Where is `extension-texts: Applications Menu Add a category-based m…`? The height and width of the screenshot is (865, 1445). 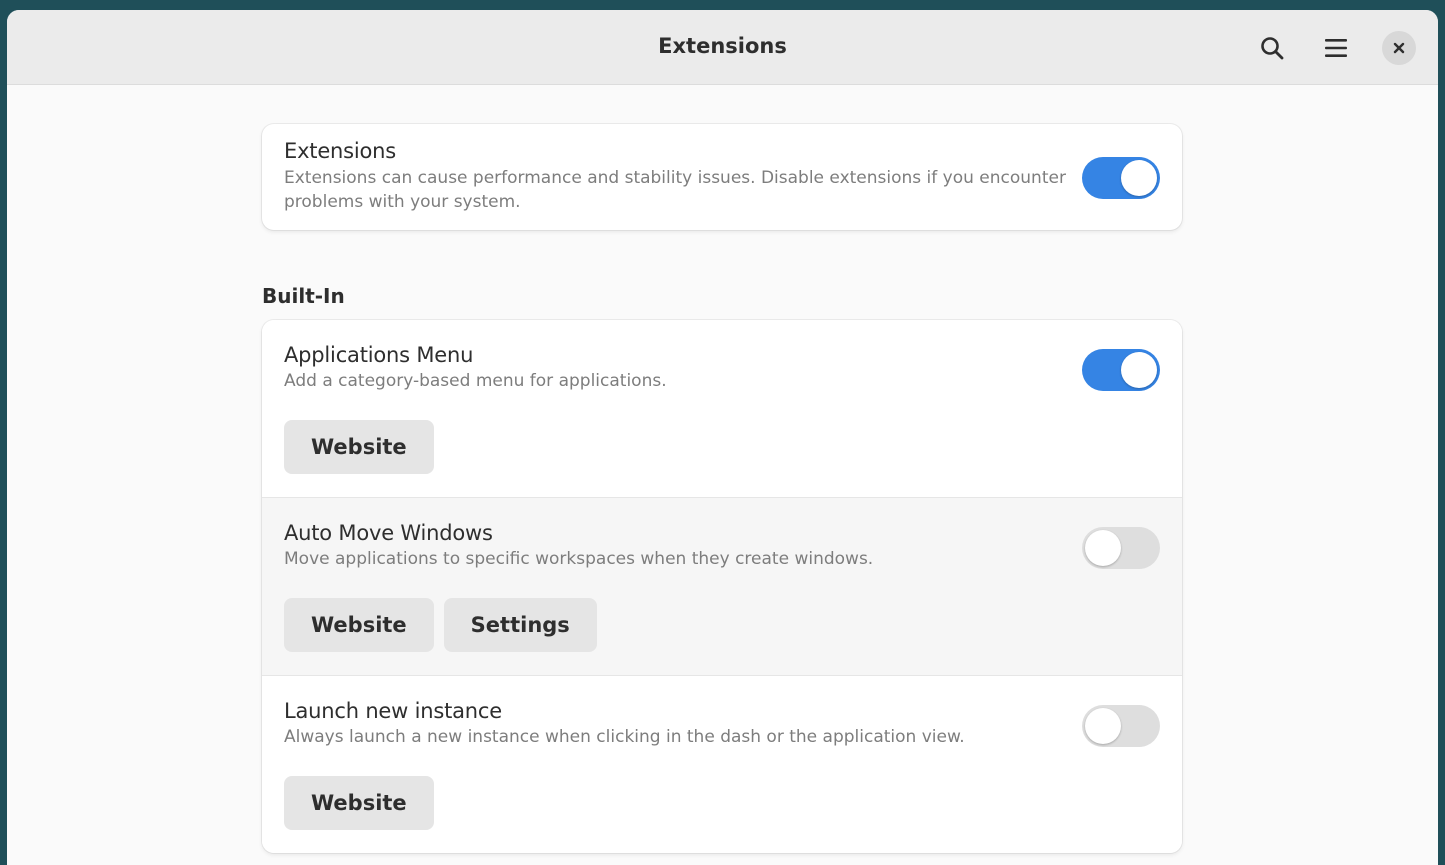
extension-texts: Applications Menu Add a category-based m… is located at coordinates (475, 368).